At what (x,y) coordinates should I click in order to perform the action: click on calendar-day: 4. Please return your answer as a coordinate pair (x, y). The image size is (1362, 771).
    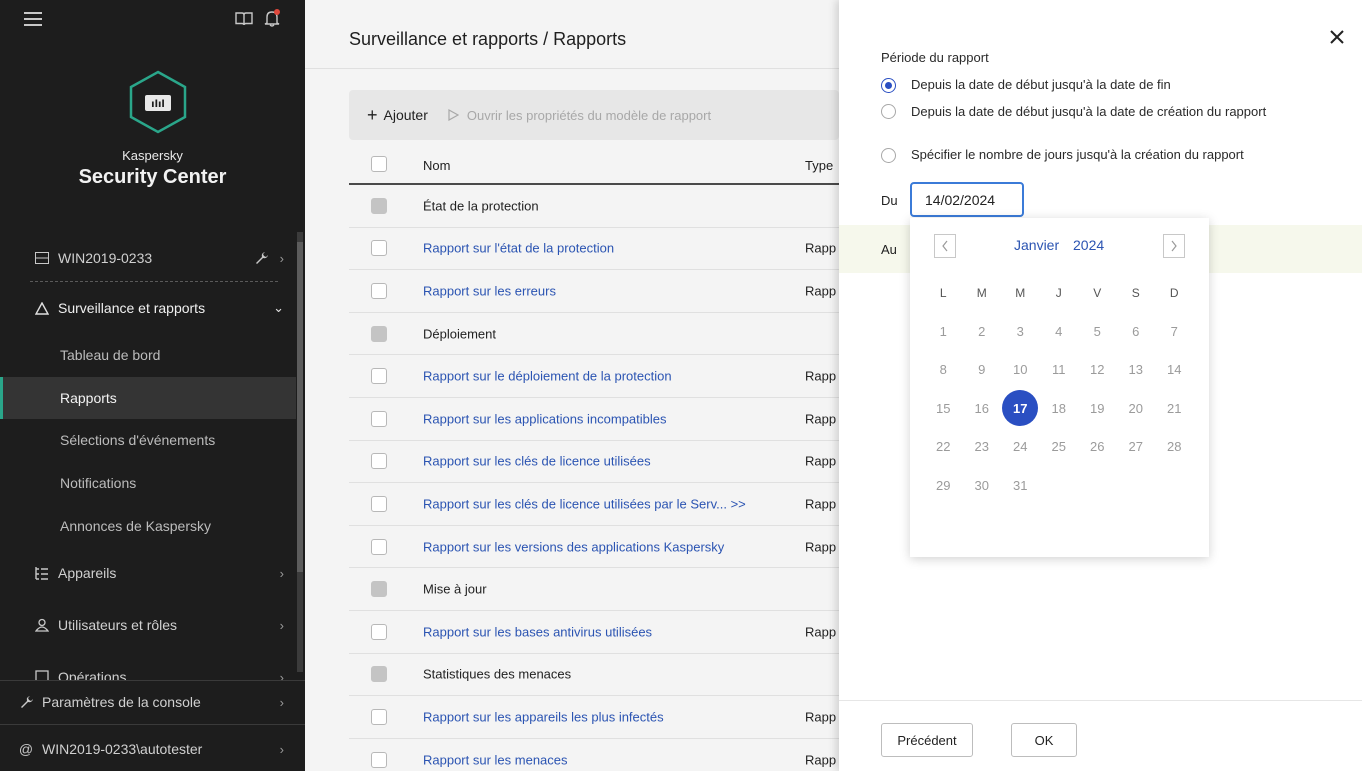
    Looking at the image, I should click on (1059, 331).